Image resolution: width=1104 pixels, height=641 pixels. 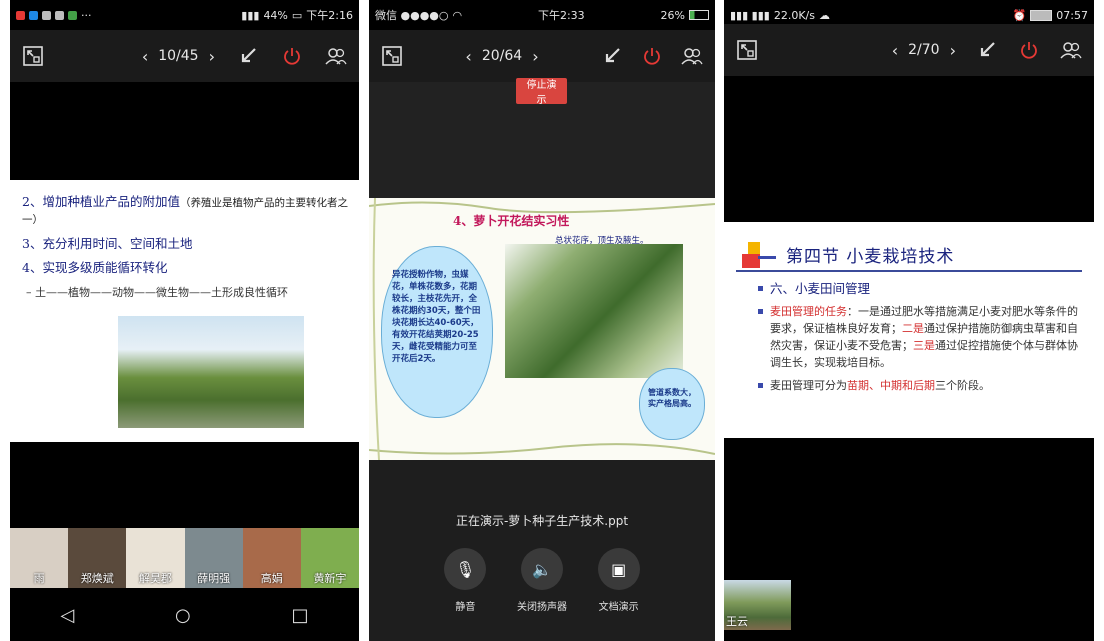 What do you see at coordinates (457, 15) in the screenshot?
I see `wifi-icon: ◠` at bounding box center [457, 15].